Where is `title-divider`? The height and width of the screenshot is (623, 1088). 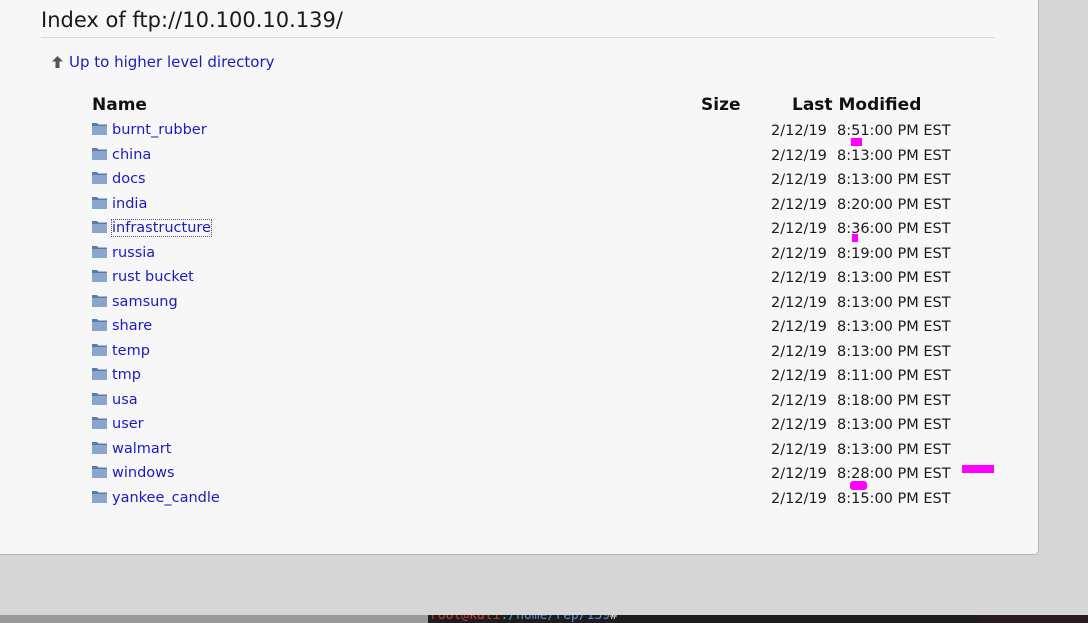
title-divider is located at coordinates (518, 37).